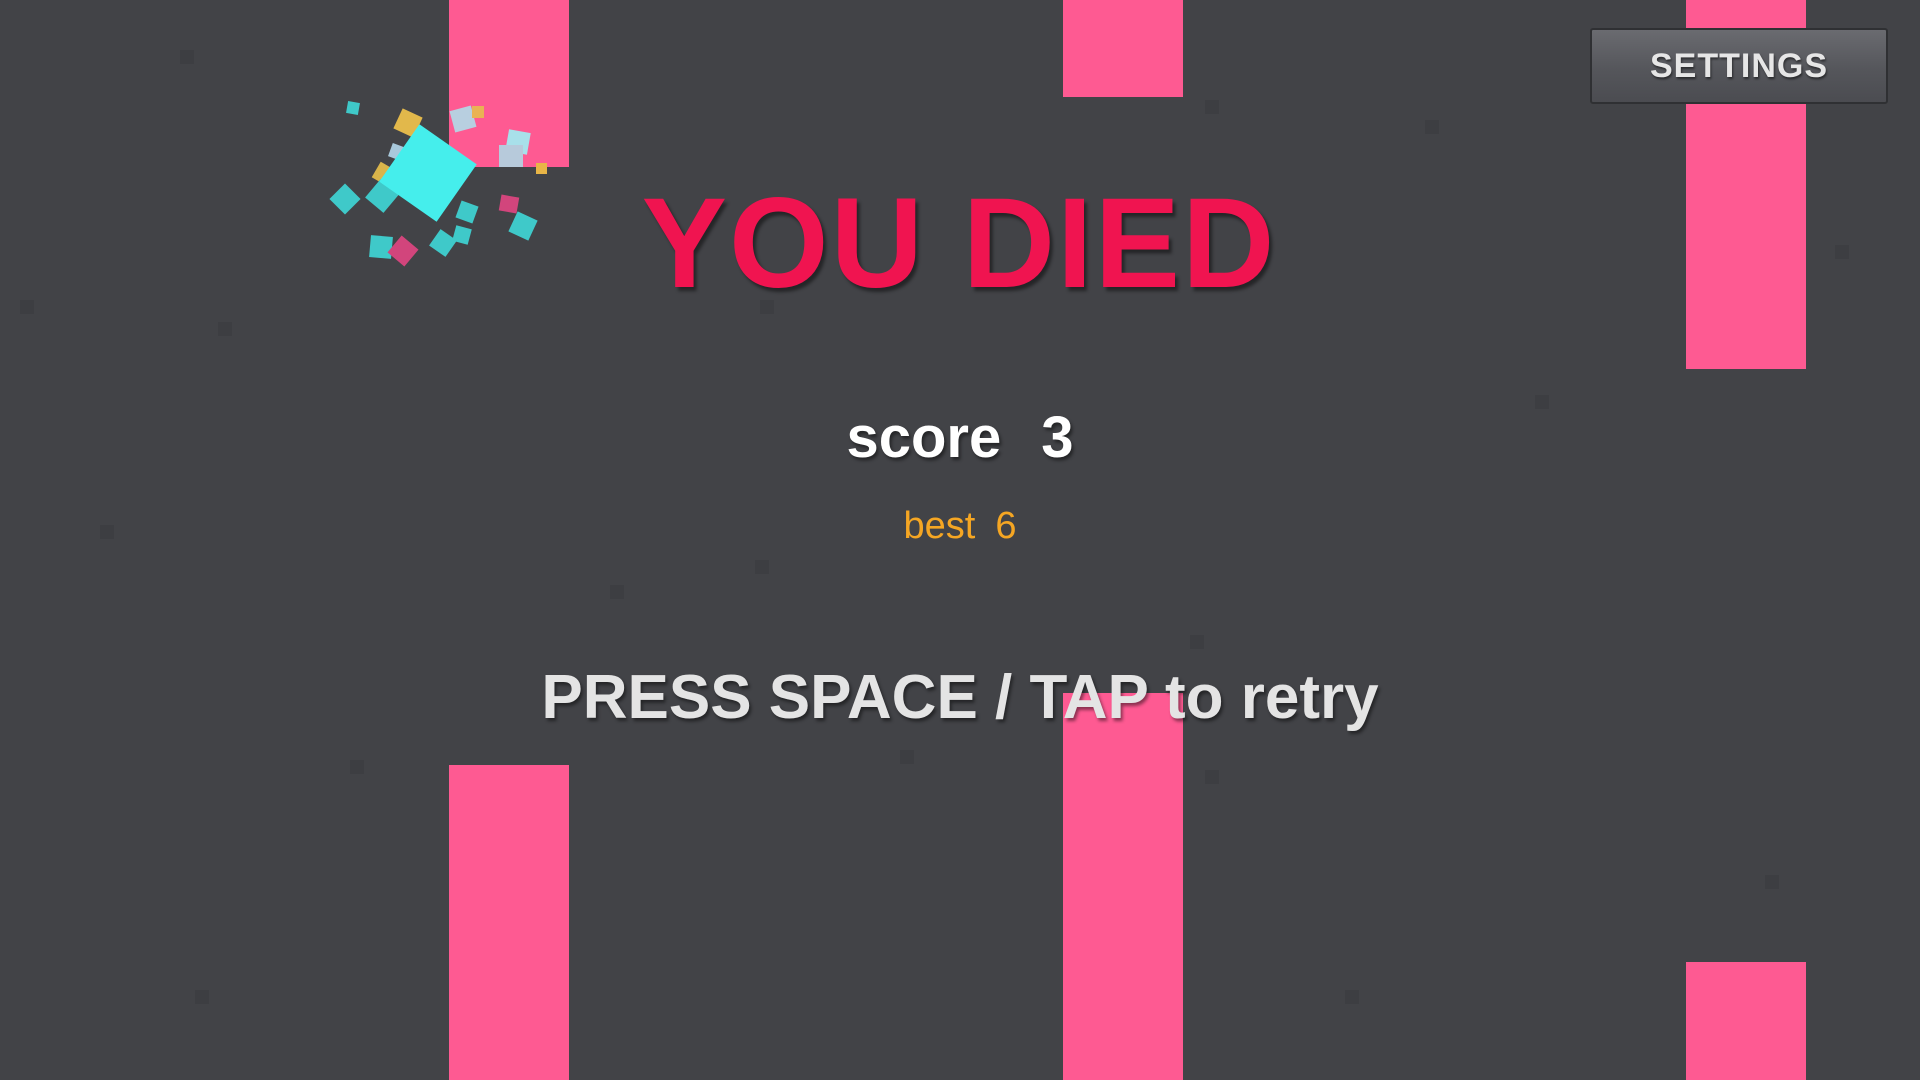 The image size is (1920, 1080). I want to click on game-over-title: YOU DIED, so click(959, 243).